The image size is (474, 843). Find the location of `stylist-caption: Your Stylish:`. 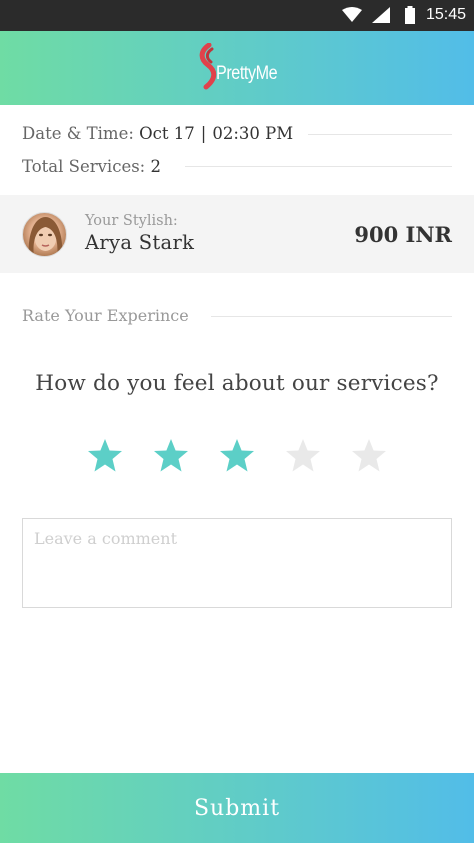

stylist-caption: Your Stylish: is located at coordinates (131, 221).